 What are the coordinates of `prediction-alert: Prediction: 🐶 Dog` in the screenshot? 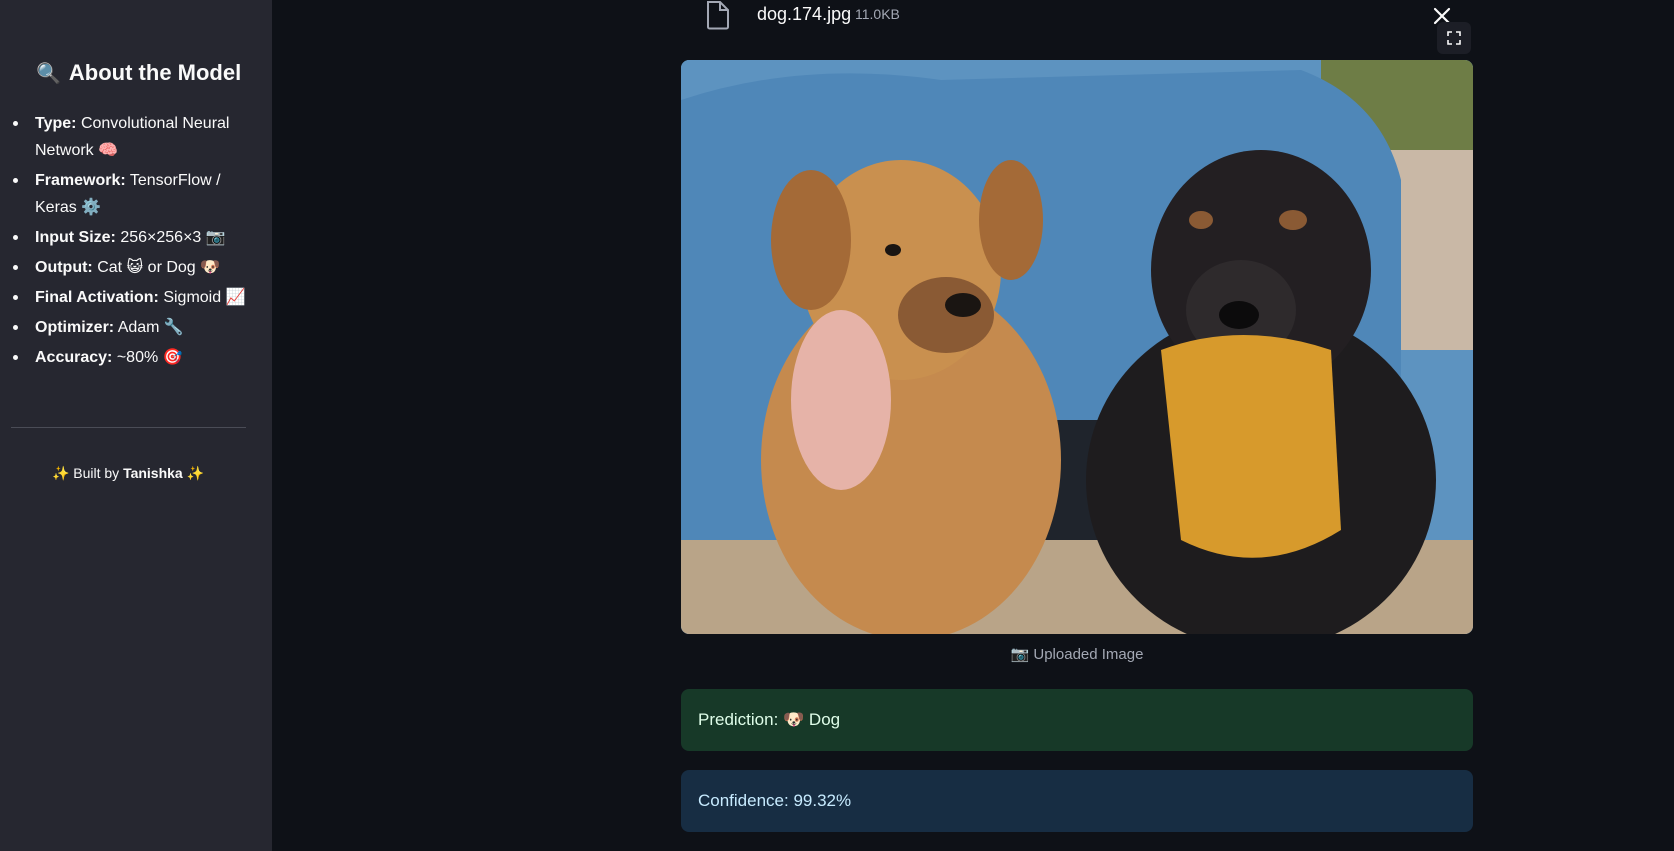 It's located at (1077, 720).